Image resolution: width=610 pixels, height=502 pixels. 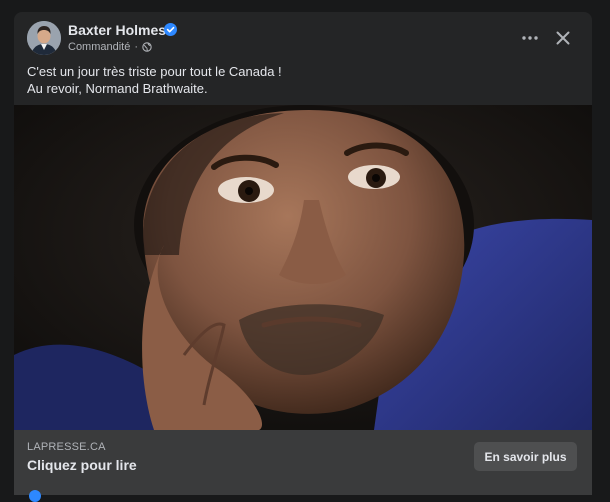 I want to click on link-title: Cliquez pour lire, so click(x=82, y=465).